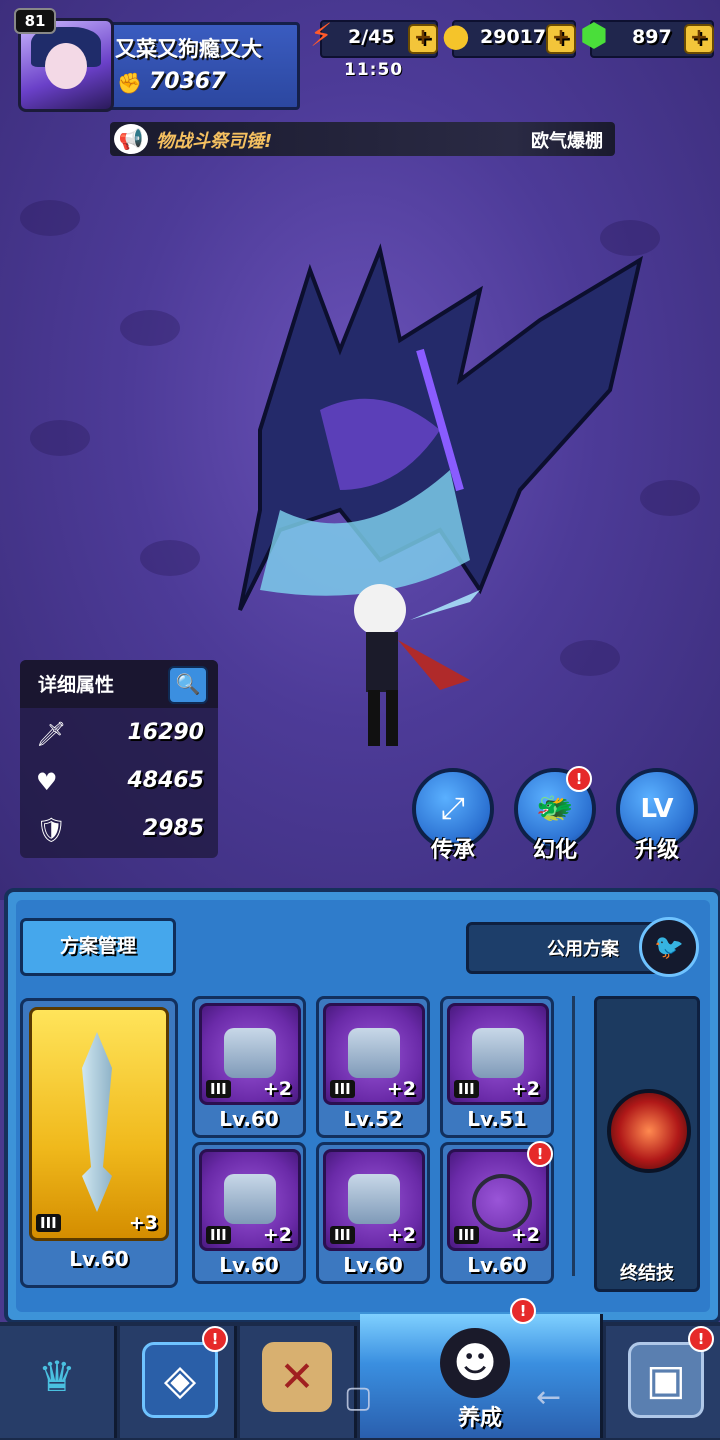 This screenshot has width=720, height=1440. I want to click on gauntlet-icon, so click(250, 1199).